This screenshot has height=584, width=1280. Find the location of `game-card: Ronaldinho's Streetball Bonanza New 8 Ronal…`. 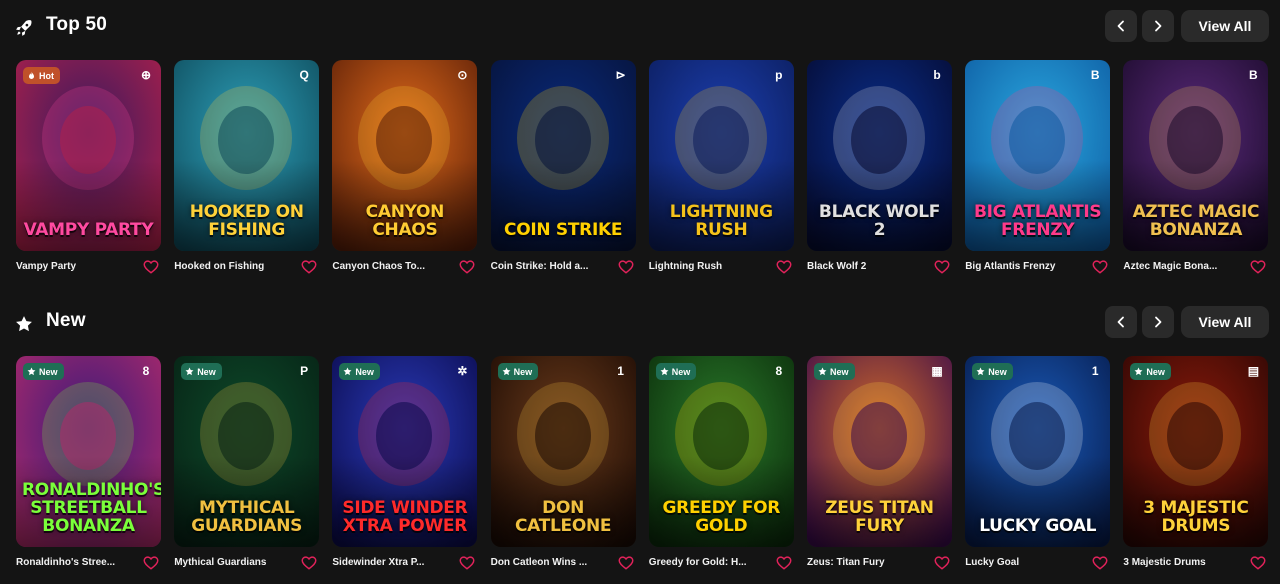

game-card: Ronaldinho's Streetball Bonanza New 8 Ronal… is located at coordinates (88, 467).